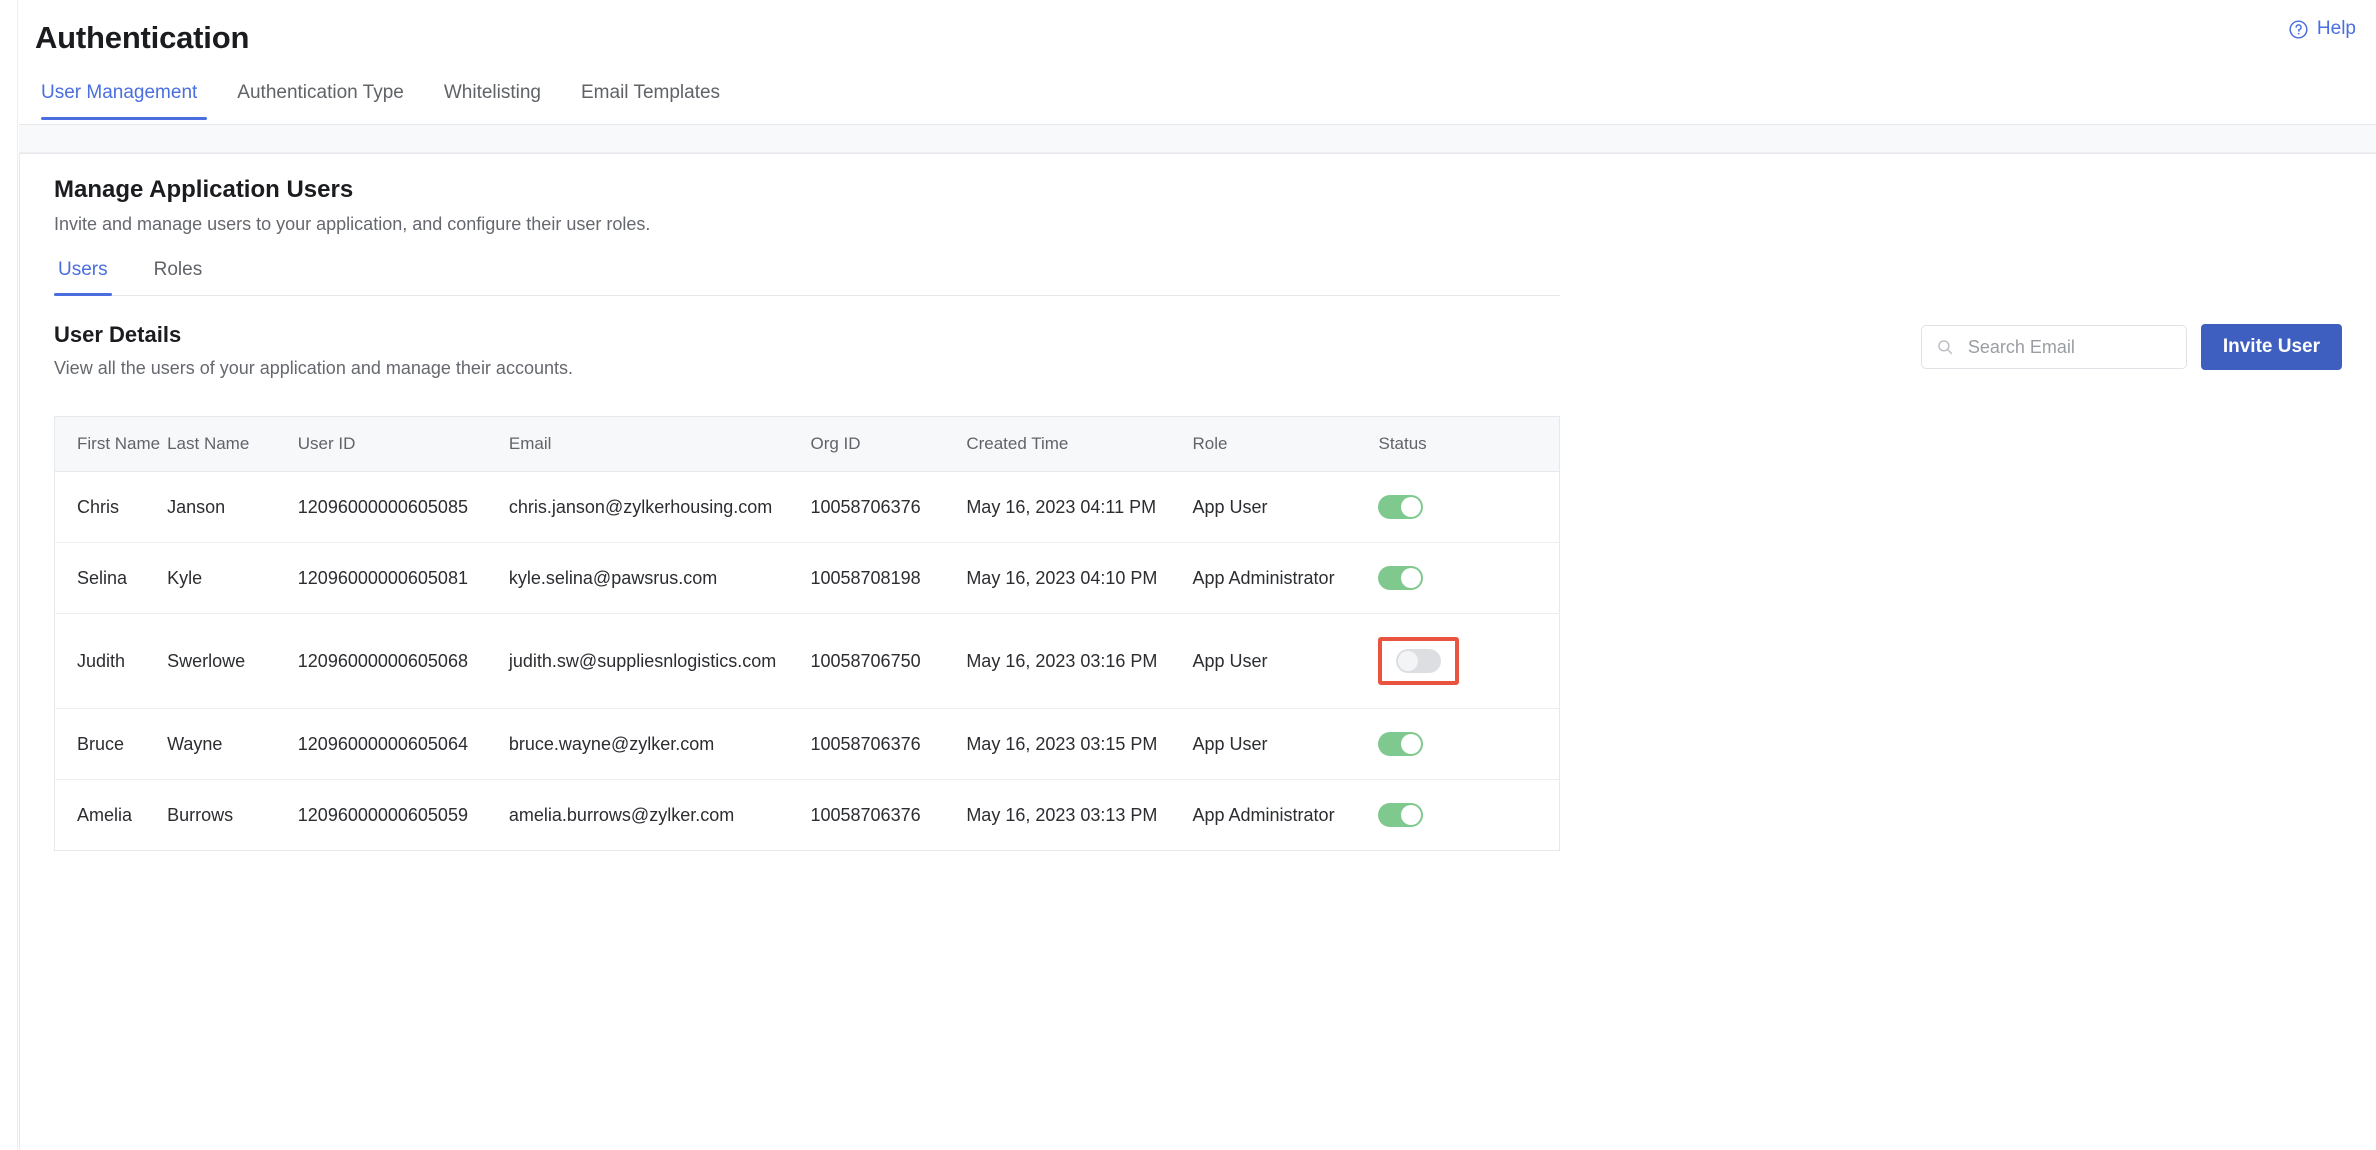  I want to click on tab-user-management: User Management, so click(126, 98).